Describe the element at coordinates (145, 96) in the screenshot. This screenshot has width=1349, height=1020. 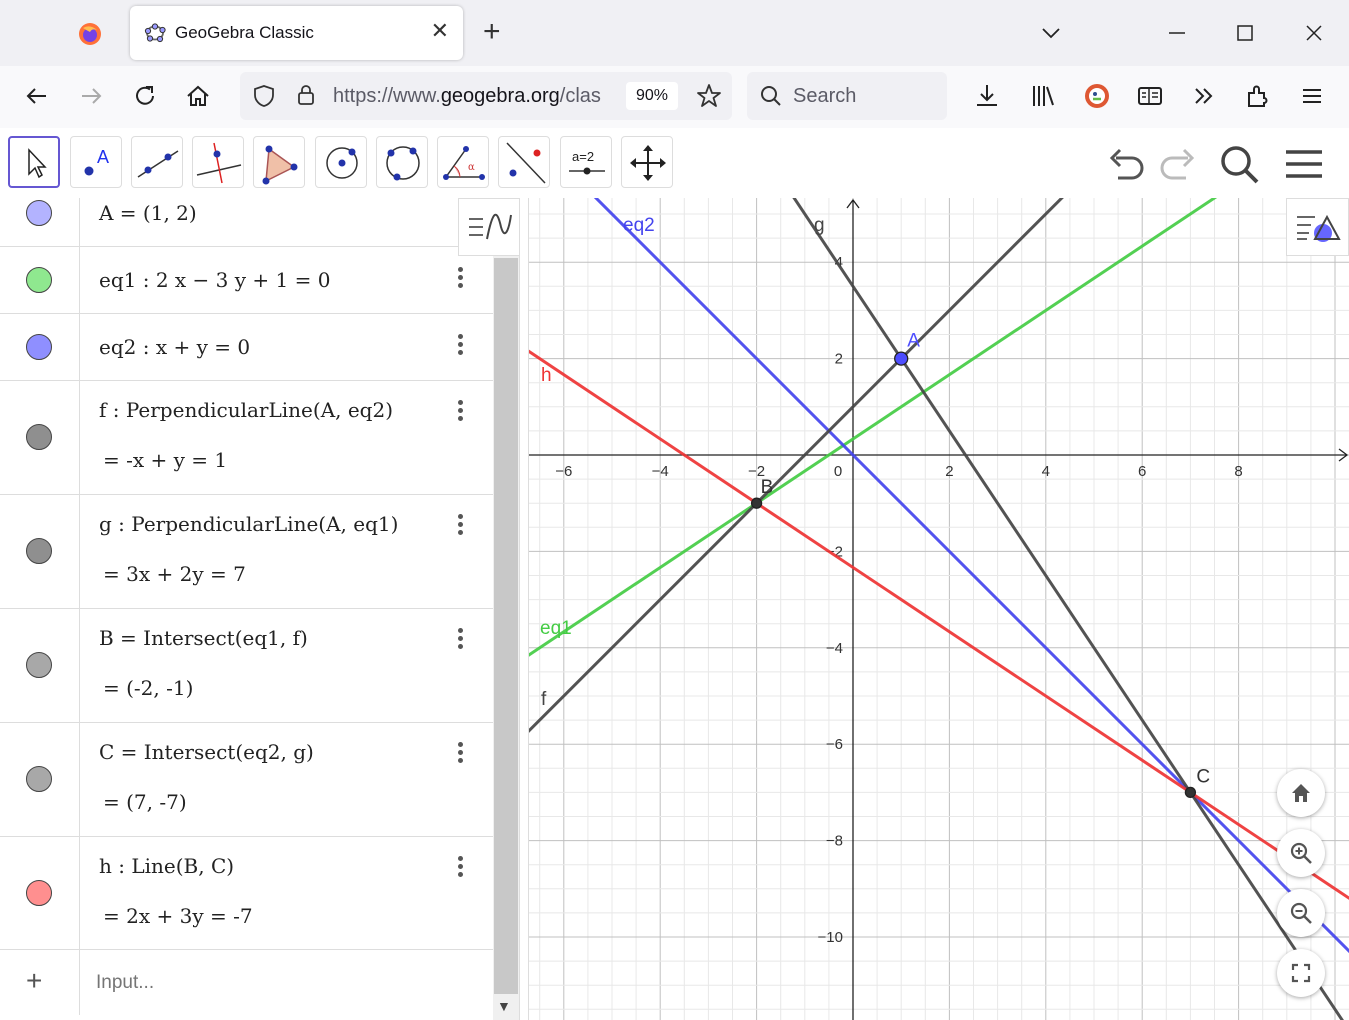
I see `reload-icon` at that location.